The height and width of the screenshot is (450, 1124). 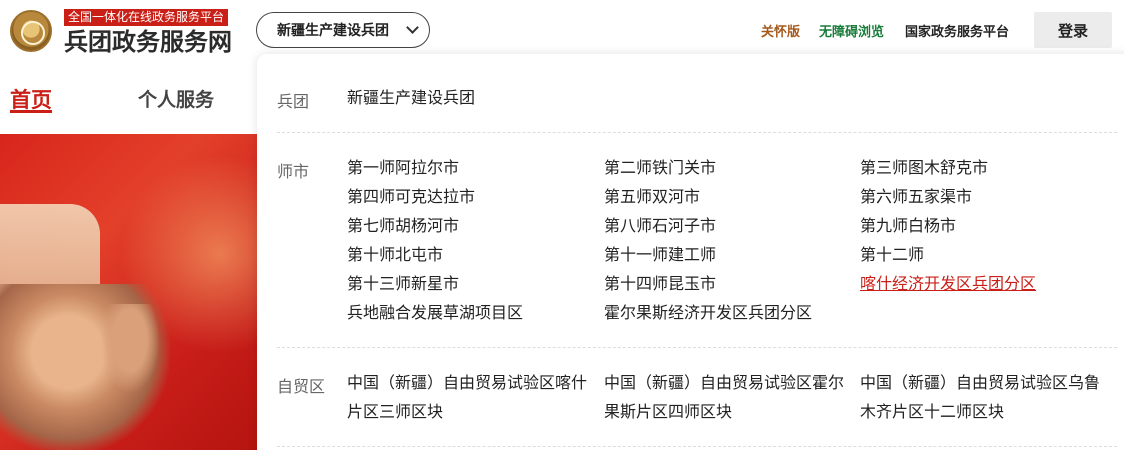 I want to click on region-item: 第十四师昆玉市, so click(x=660, y=284).